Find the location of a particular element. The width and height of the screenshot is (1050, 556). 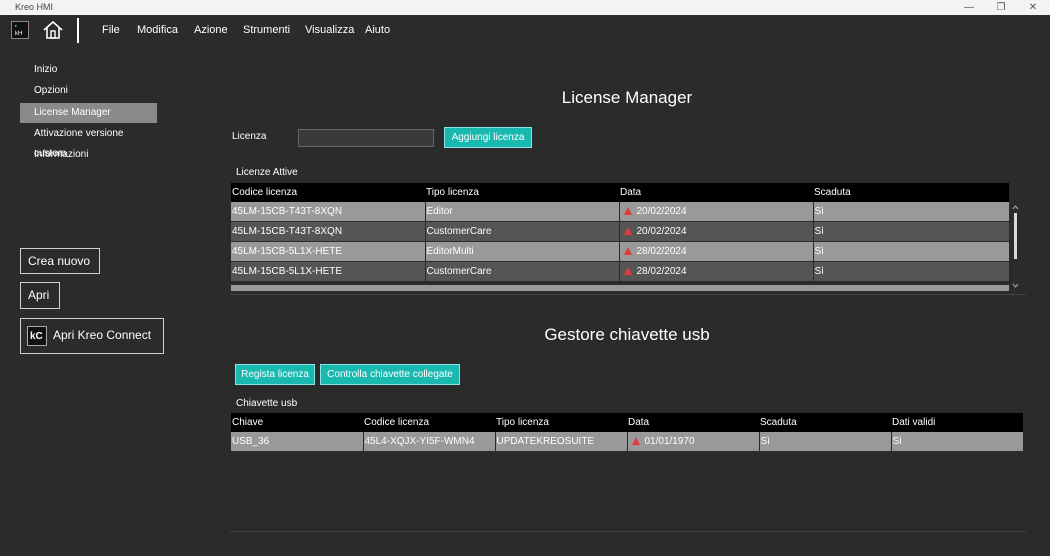

cell-dati-validi: Sì is located at coordinates (957, 442).